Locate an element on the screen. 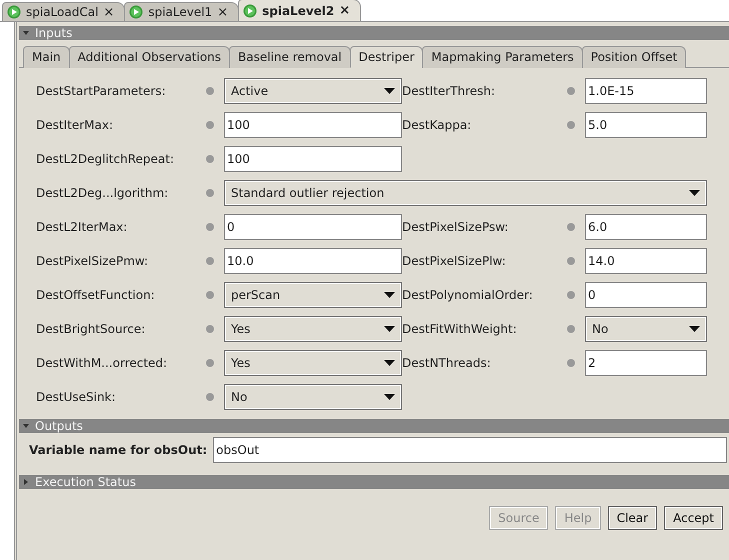 This screenshot has height=560, width=729. field-label: DestIterMax: is located at coordinates (75, 125).